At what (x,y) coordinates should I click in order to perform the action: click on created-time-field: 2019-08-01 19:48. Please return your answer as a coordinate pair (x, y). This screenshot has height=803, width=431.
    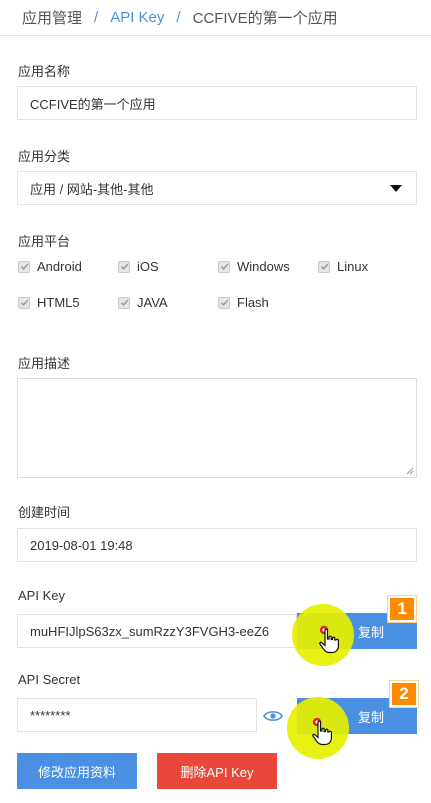
    Looking at the image, I should click on (217, 545).